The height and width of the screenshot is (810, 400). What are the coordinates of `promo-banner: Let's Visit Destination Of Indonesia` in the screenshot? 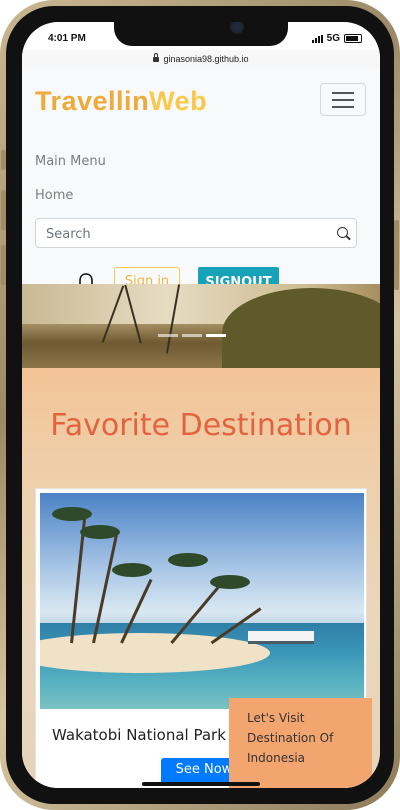 It's located at (300, 743).